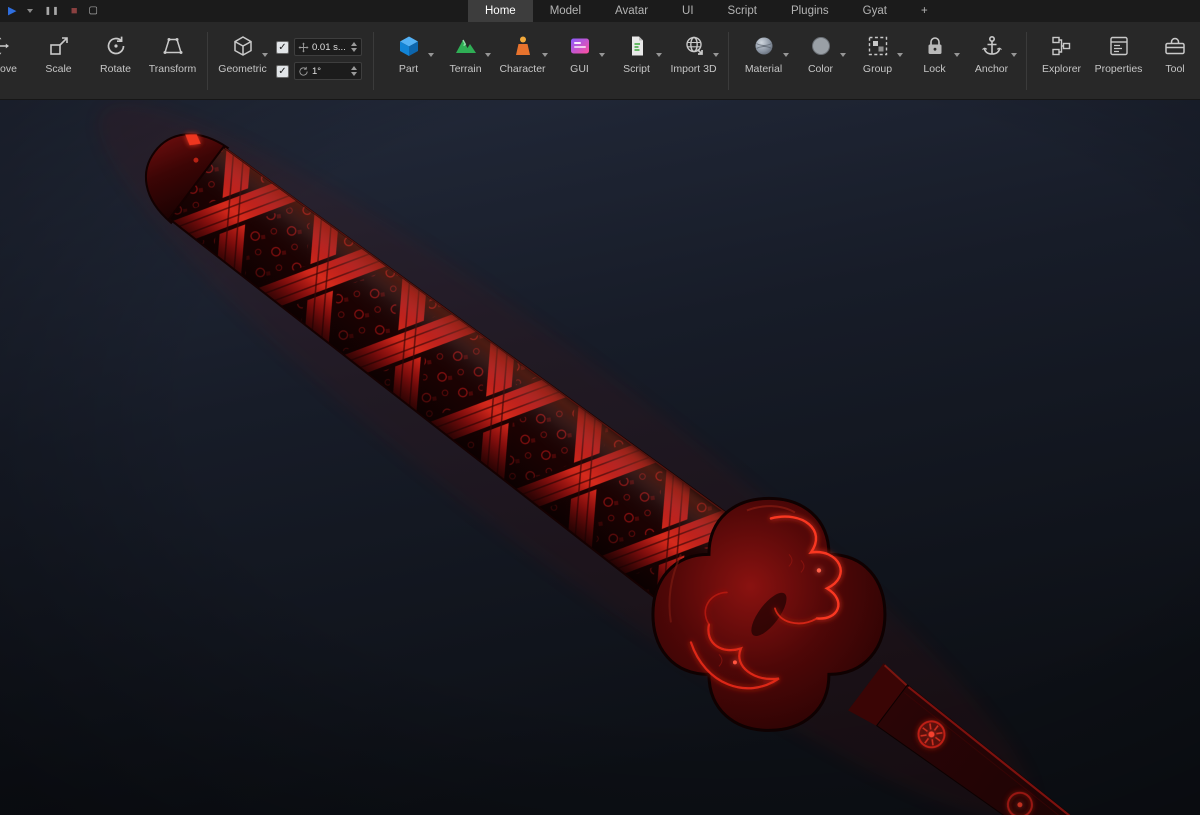 The width and height of the screenshot is (1200, 815). What do you see at coordinates (408, 61) in the screenshot?
I see `ribbon-button-part: Part` at bounding box center [408, 61].